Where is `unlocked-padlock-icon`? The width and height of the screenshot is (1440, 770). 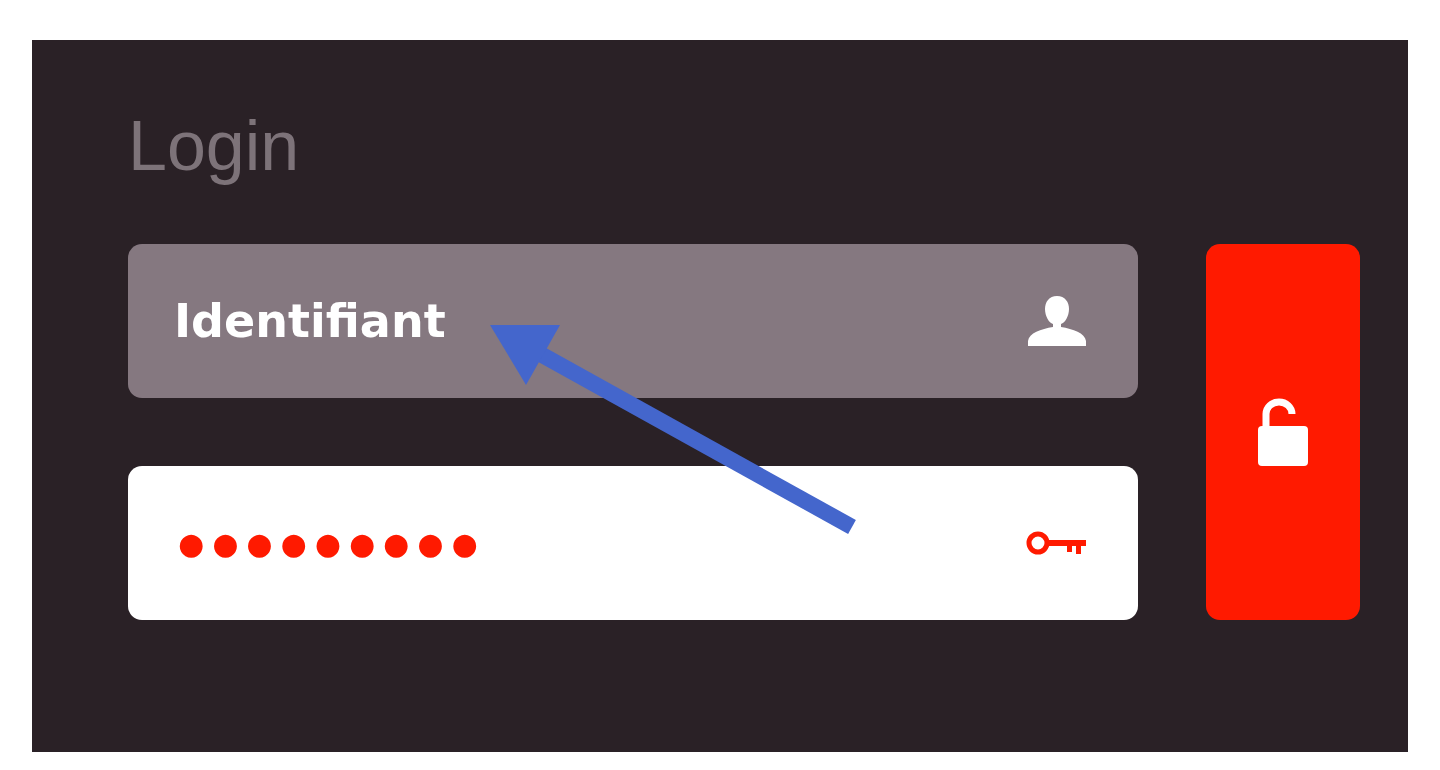
unlocked-padlock-icon is located at coordinates (1283, 432).